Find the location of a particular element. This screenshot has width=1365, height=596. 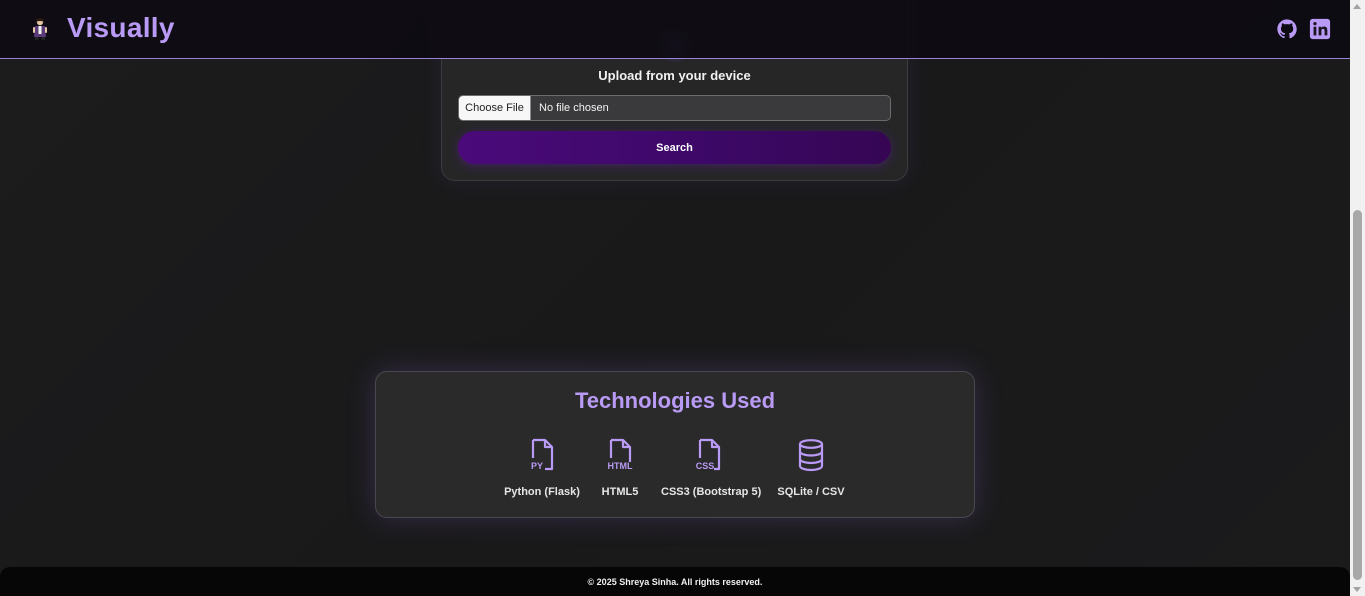

tech-label-python: Python (Flask) is located at coordinates (542, 492).